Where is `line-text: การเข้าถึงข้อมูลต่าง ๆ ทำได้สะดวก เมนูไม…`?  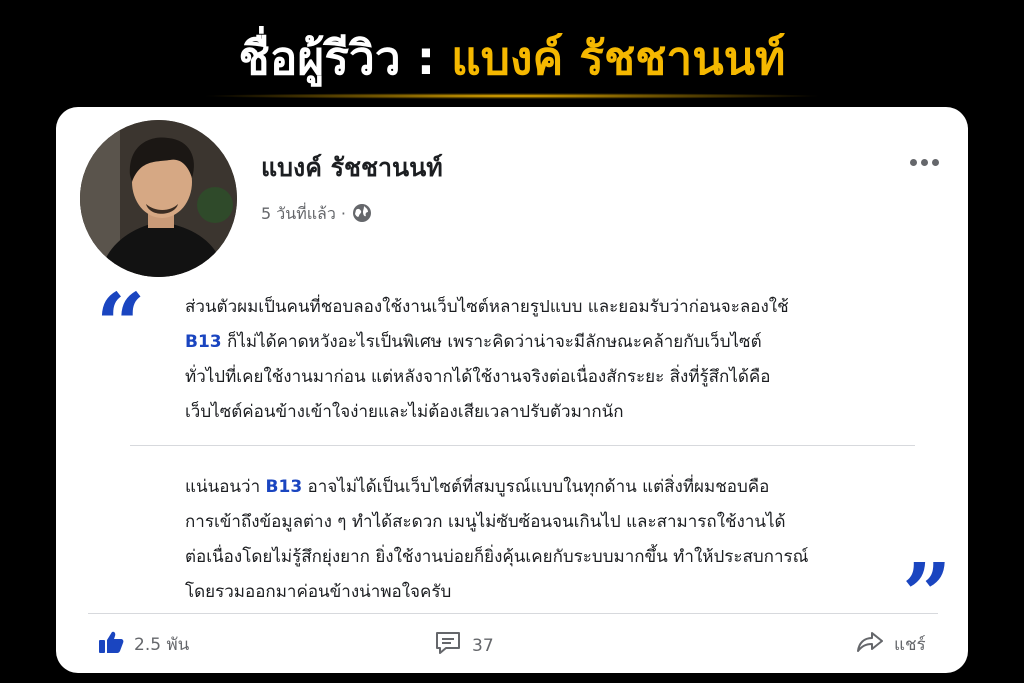
line-text: การเข้าถึงข้อมูลต่าง ๆ ทำได้สะดวก เมนูไม… is located at coordinates (485, 522).